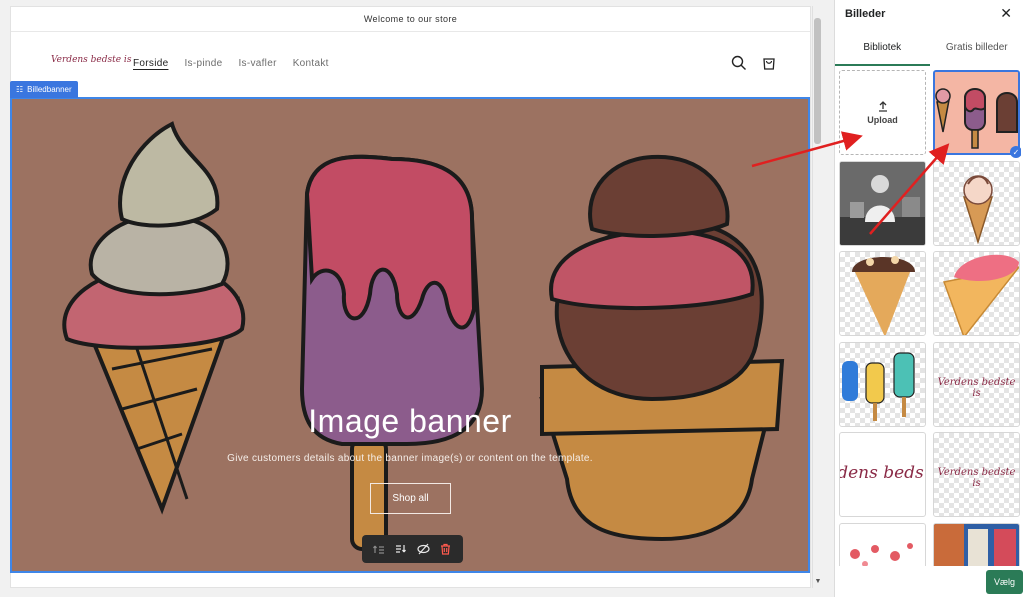 Image resolution: width=1024 pixels, height=597 pixels. What do you see at coordinates (257, 63) in the screenshot?
I see `nav-link-is-vafler: Is-vafler` at bounding box center [257, 63].